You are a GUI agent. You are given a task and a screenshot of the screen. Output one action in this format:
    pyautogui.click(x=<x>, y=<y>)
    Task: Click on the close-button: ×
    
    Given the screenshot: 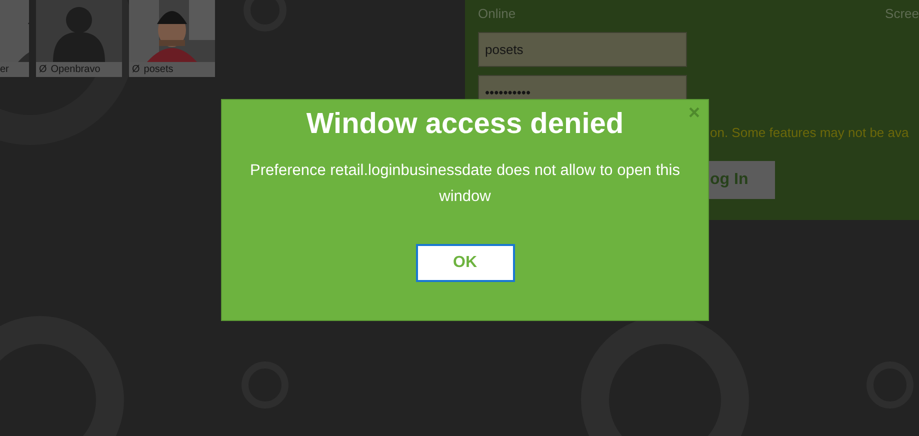 What is the action you would take?
    pyautogui.click(x=694, y=113)
    